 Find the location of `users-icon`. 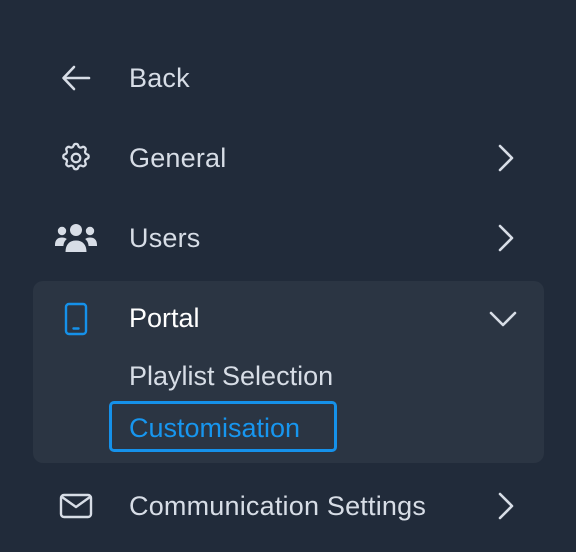

users-icon is located at coordinates (76, 238).